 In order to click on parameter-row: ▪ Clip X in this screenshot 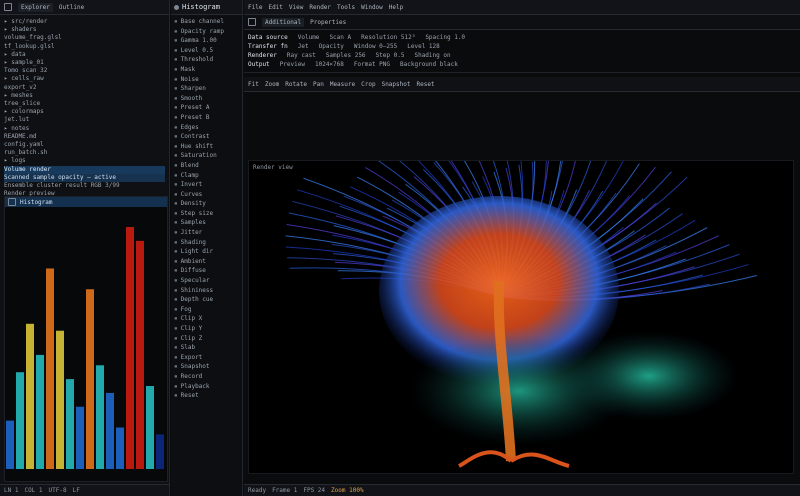, I will do `click(206, 319)`.